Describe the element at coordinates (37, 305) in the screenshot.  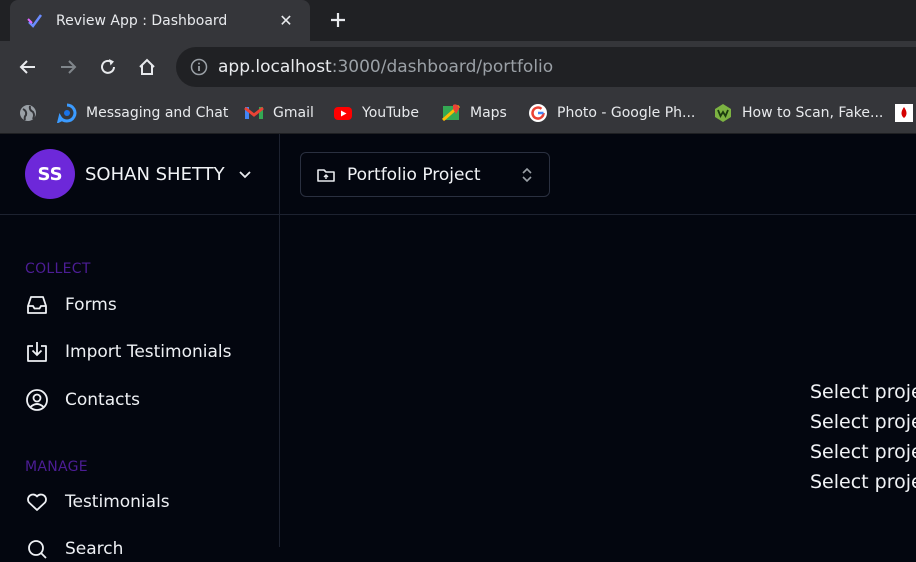
I see `inbox-icon` at that location.